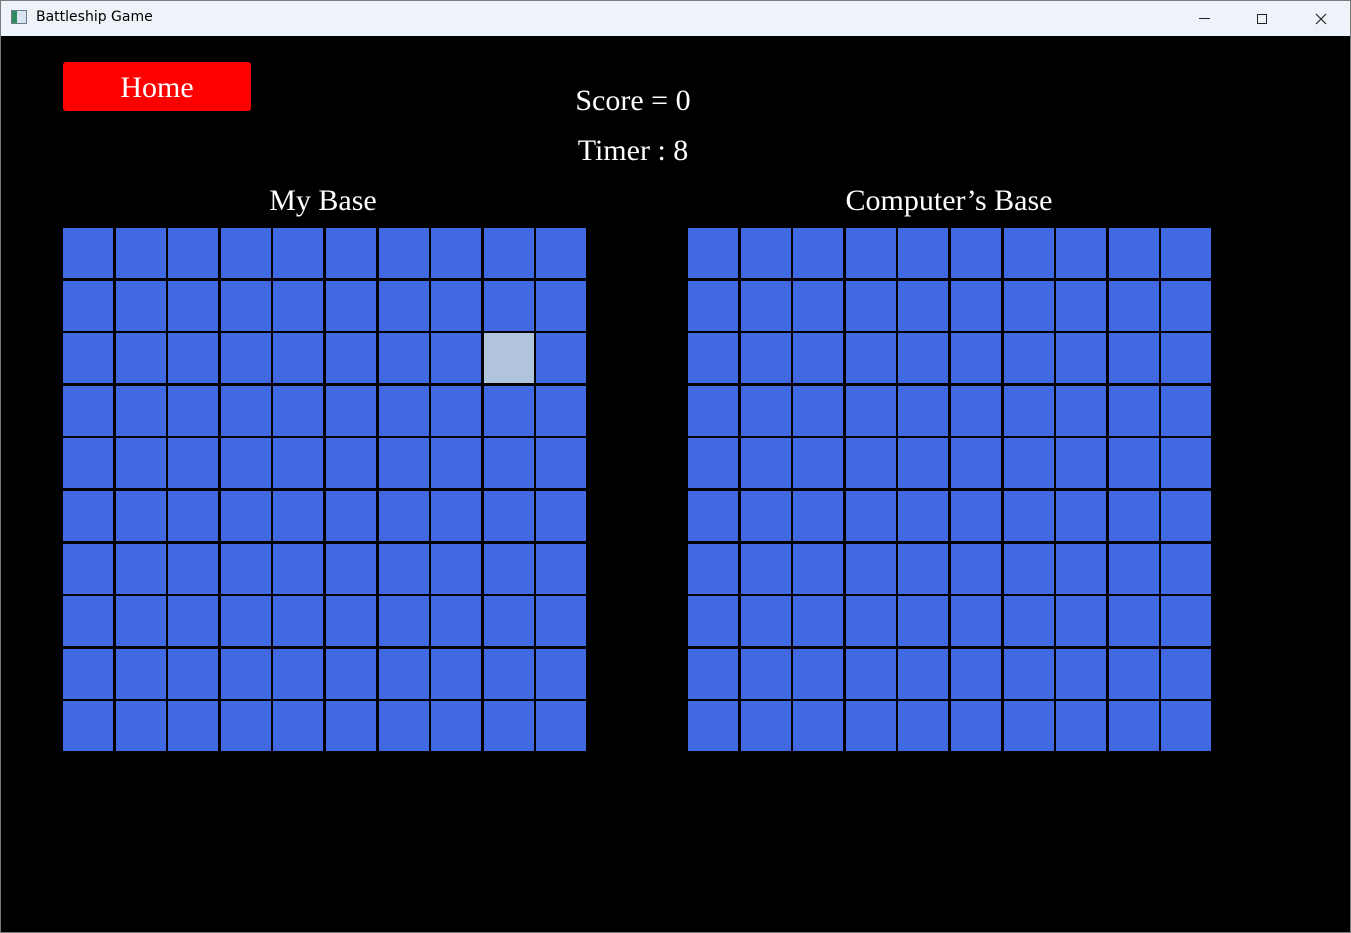  I want to click on my-base-cell-r2-c9, so click(508, 305).